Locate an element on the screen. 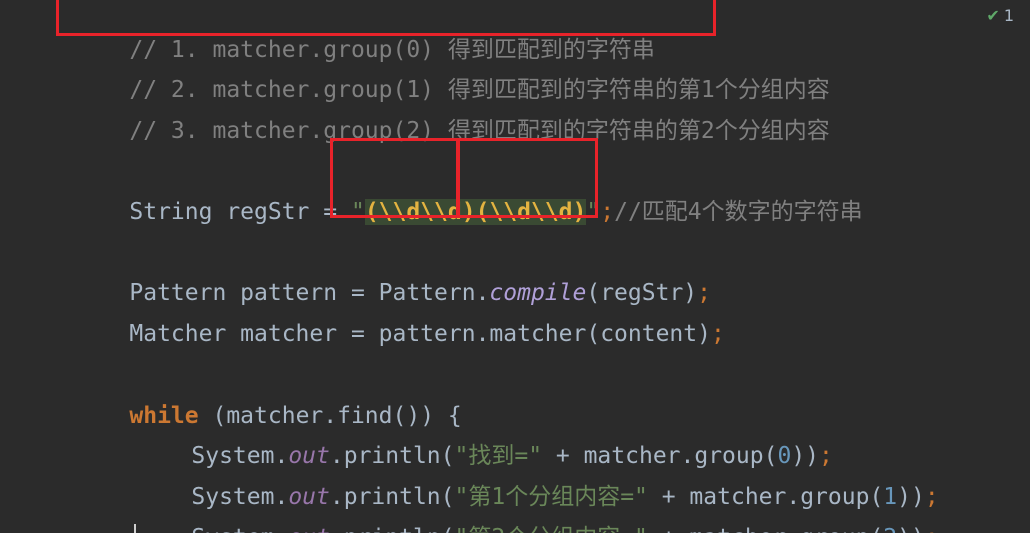 The width and height of the screenshot is (1030, 533). comment-line-3: // 3. matcher.group(2) 得到匹配到的字符串的第2个分组内容 is located at coordinates (451, 110).